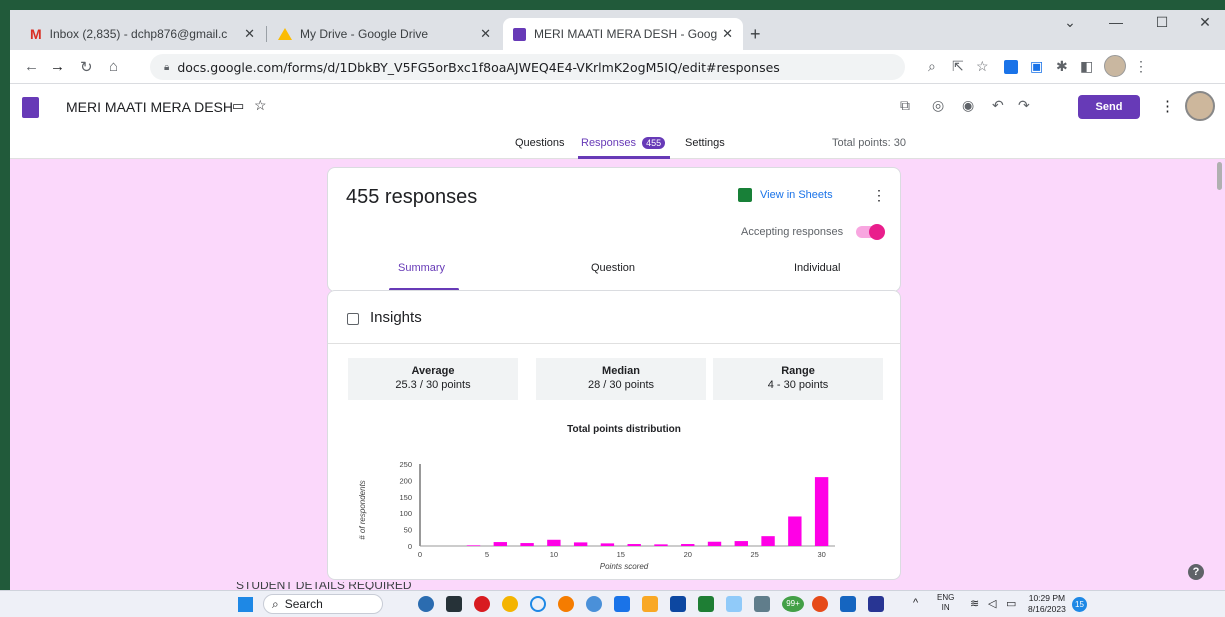  Describe the element at coordinates (968, 105) in the screenshot. I see `preview-eye-icon: ◉` at that location.